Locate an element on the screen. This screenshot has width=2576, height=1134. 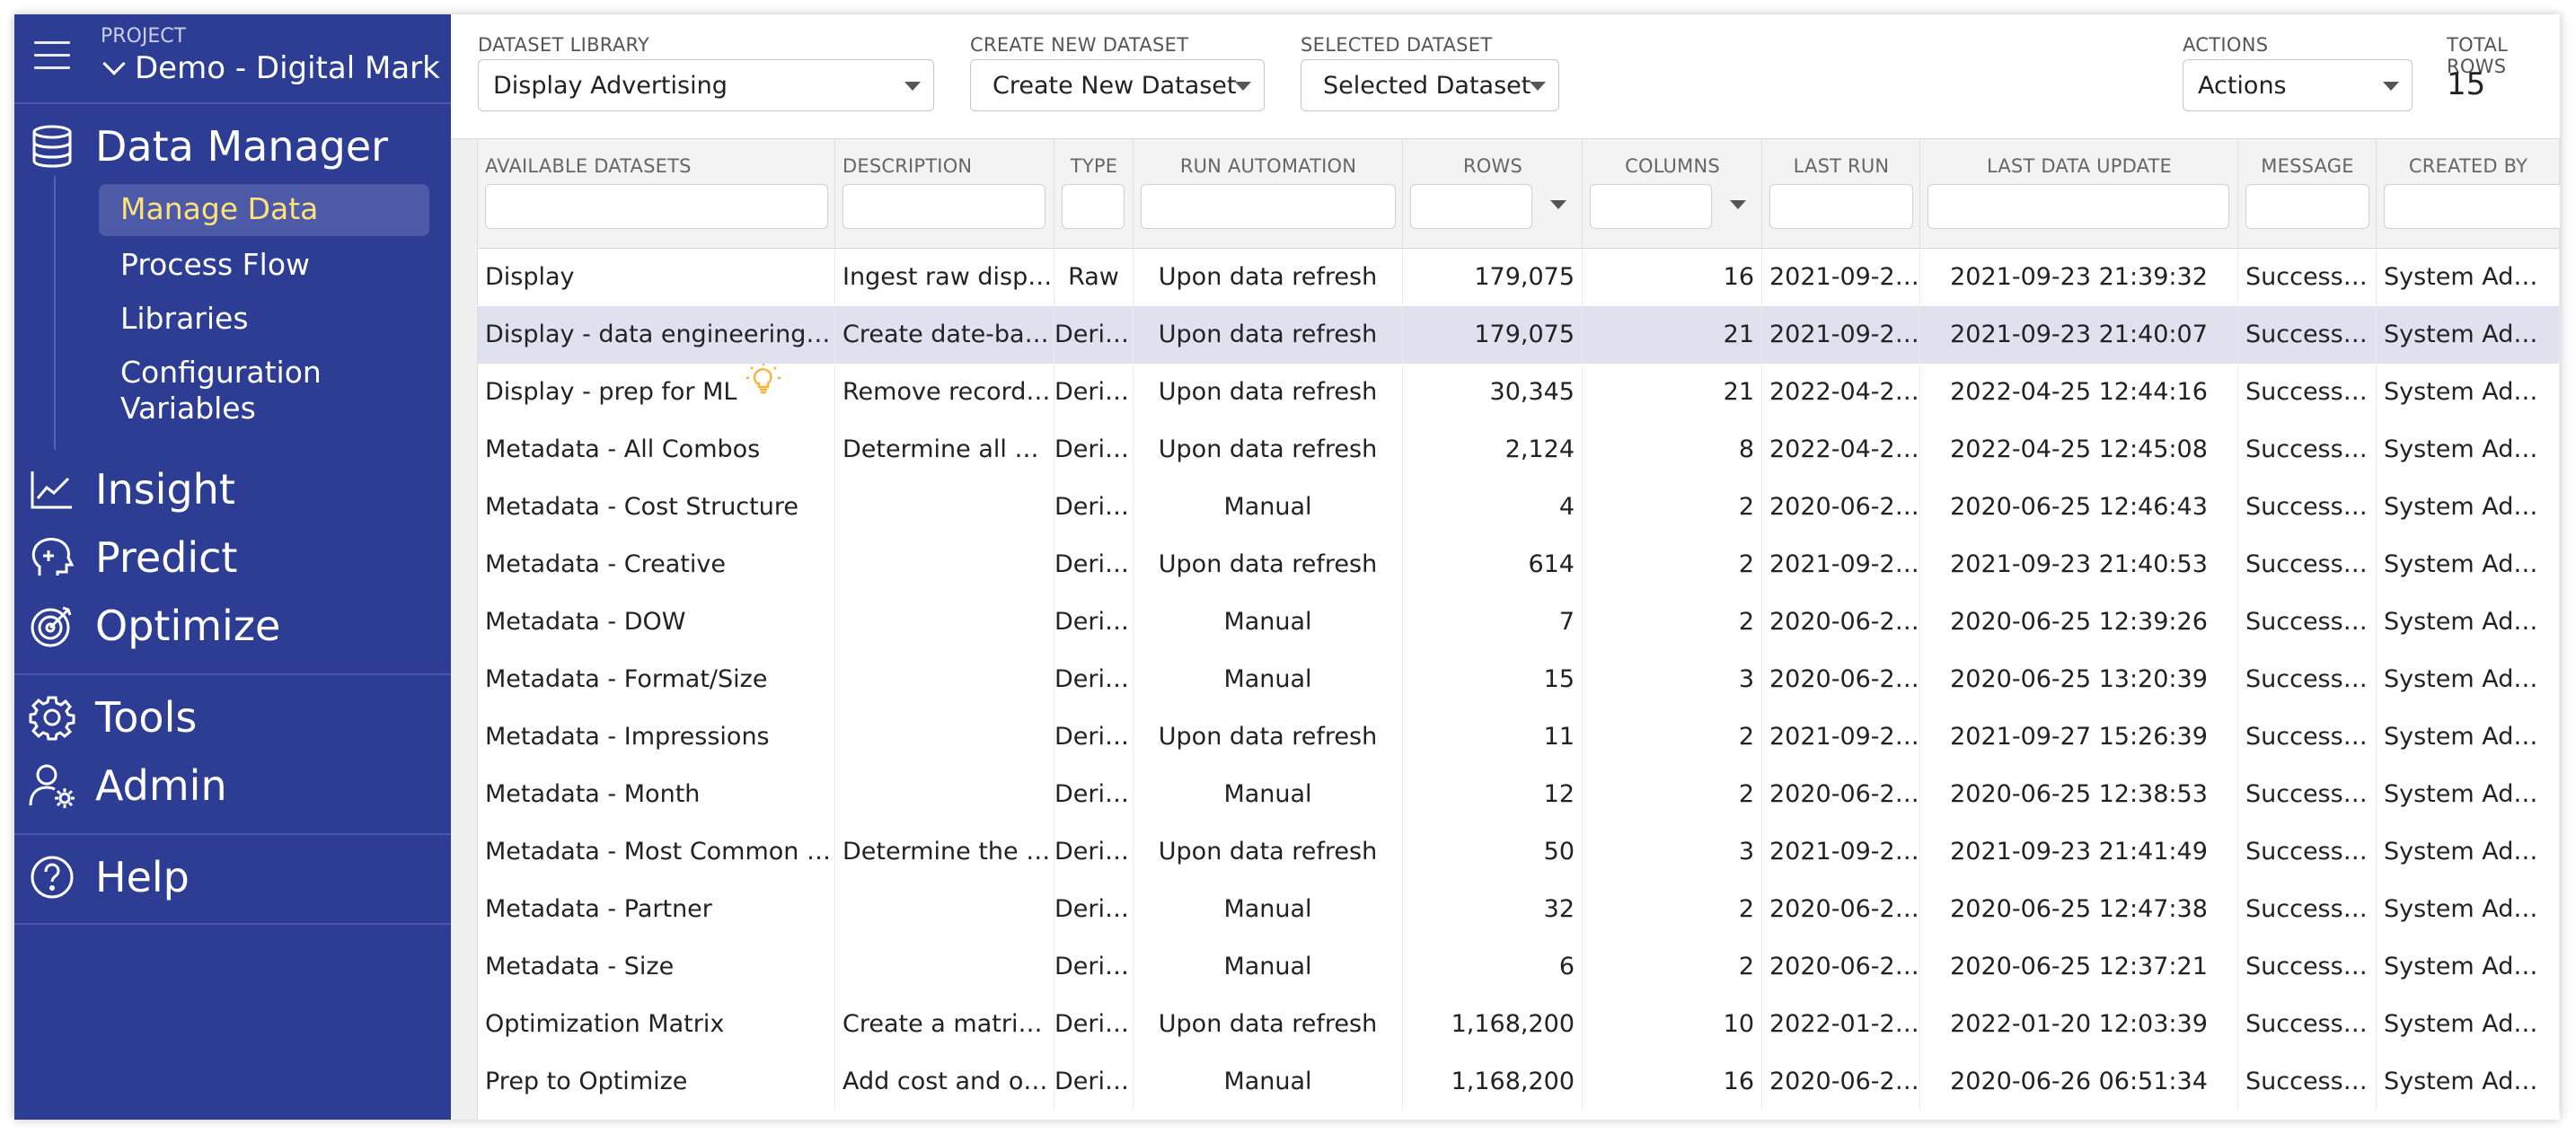
nav-predict: Predict is located at coordinates (133, 557).